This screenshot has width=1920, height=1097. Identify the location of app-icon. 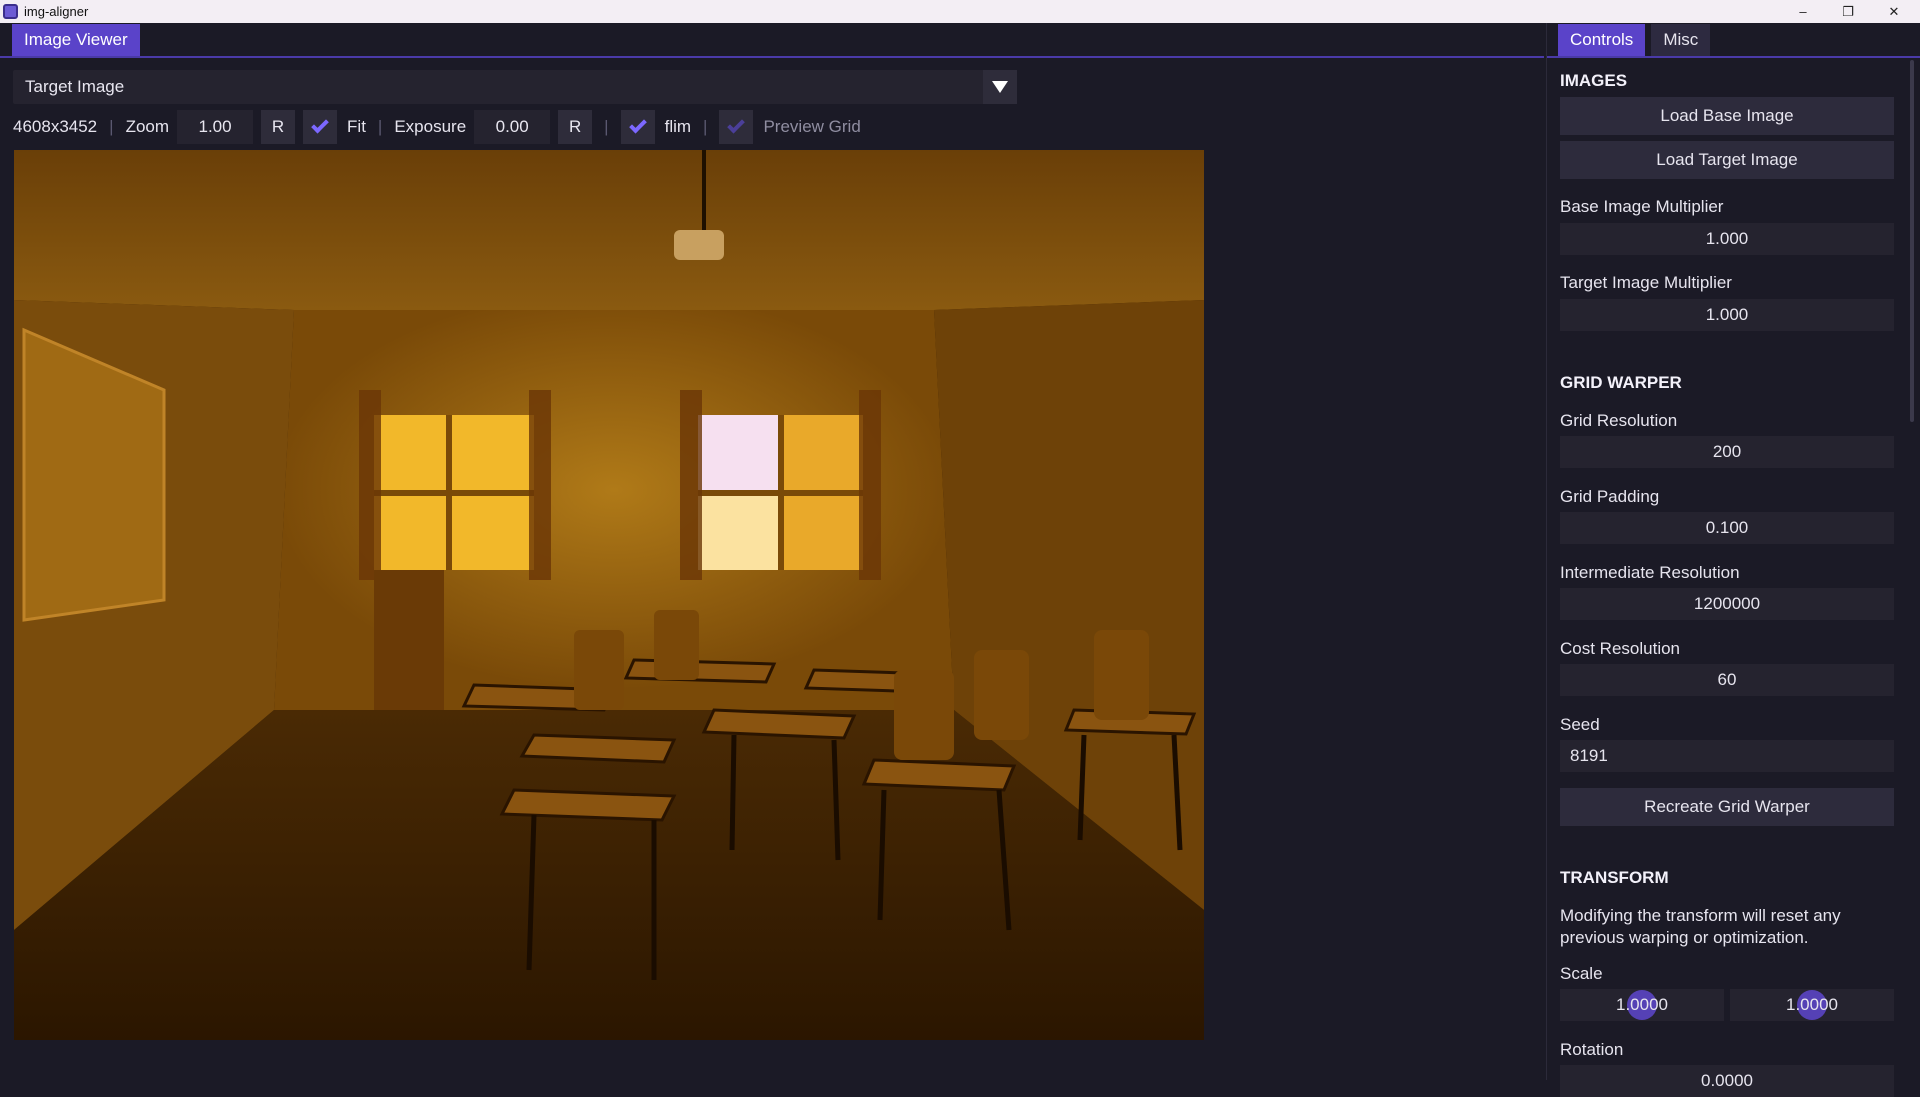
(10, 11).